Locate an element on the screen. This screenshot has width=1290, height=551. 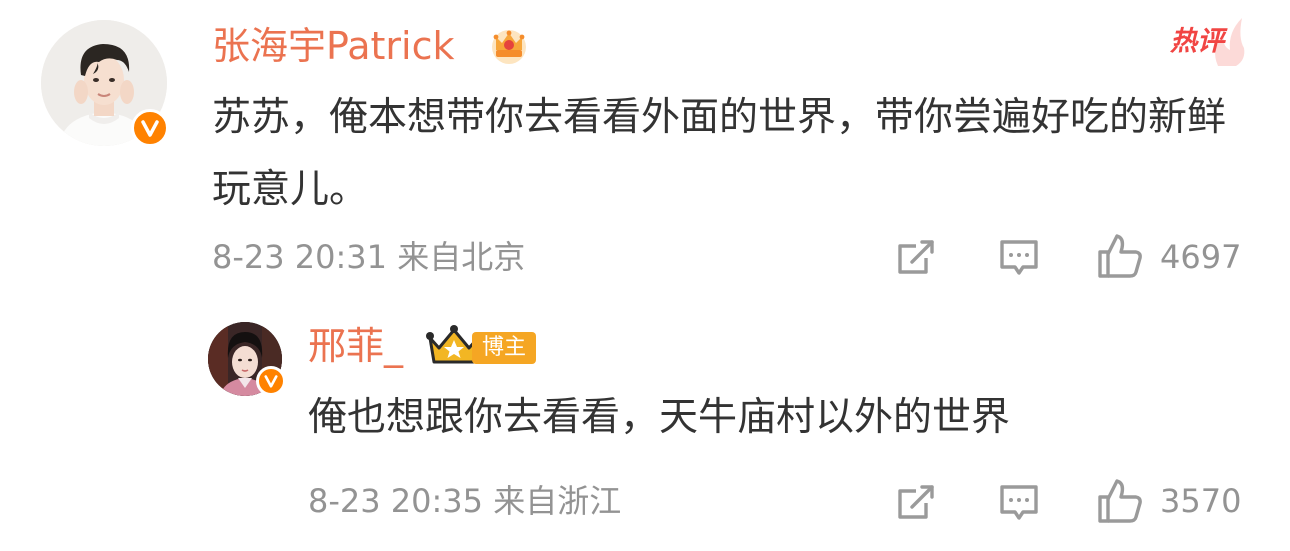
like-icon is located at coordinates (1120, 256).